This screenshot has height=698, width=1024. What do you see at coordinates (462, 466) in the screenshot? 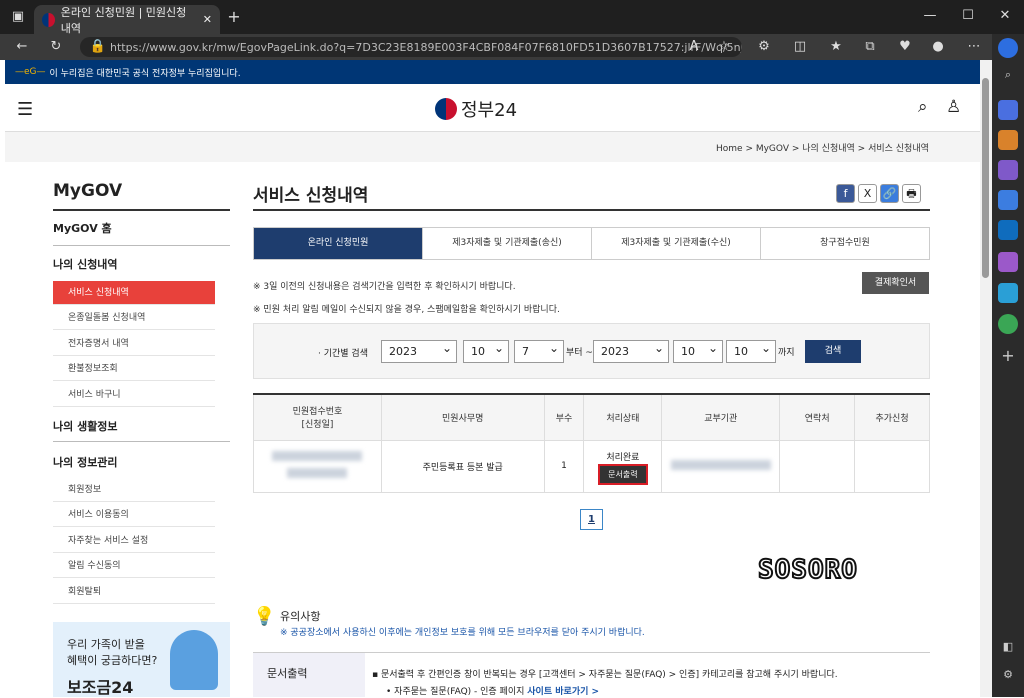
I see `service-cell: 주민등록표 등본 발급` at bounding box center [462, 466].